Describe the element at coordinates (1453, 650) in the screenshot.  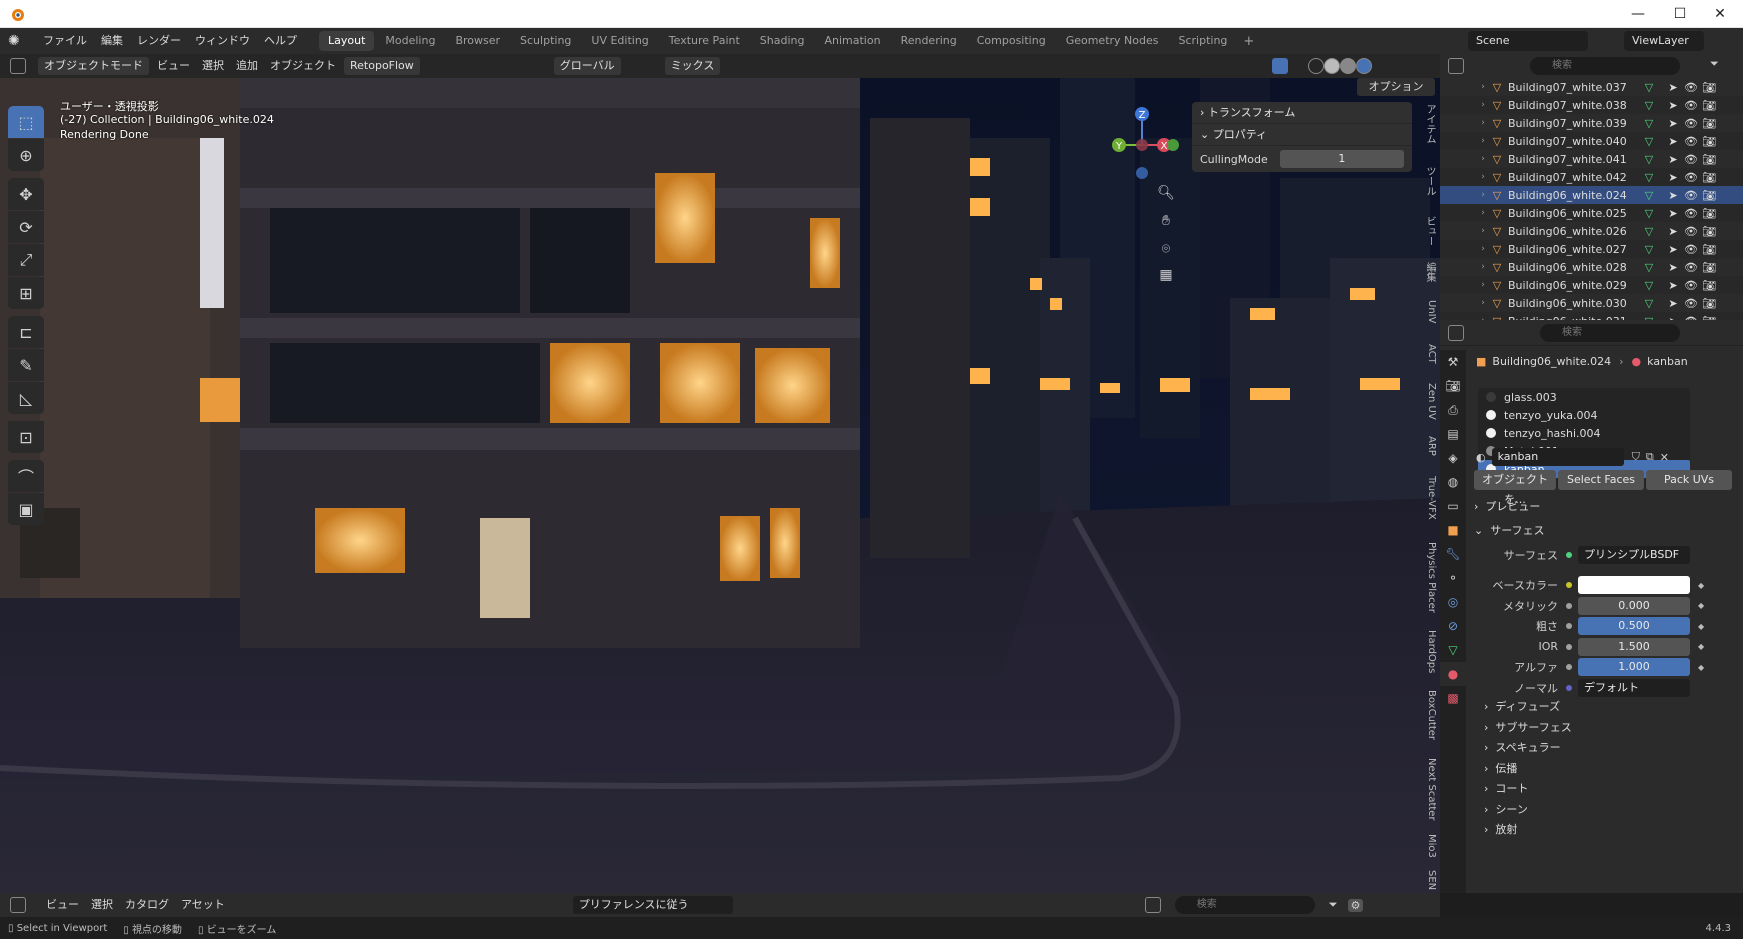
I see `data-tab-icon: ▽` at that location.